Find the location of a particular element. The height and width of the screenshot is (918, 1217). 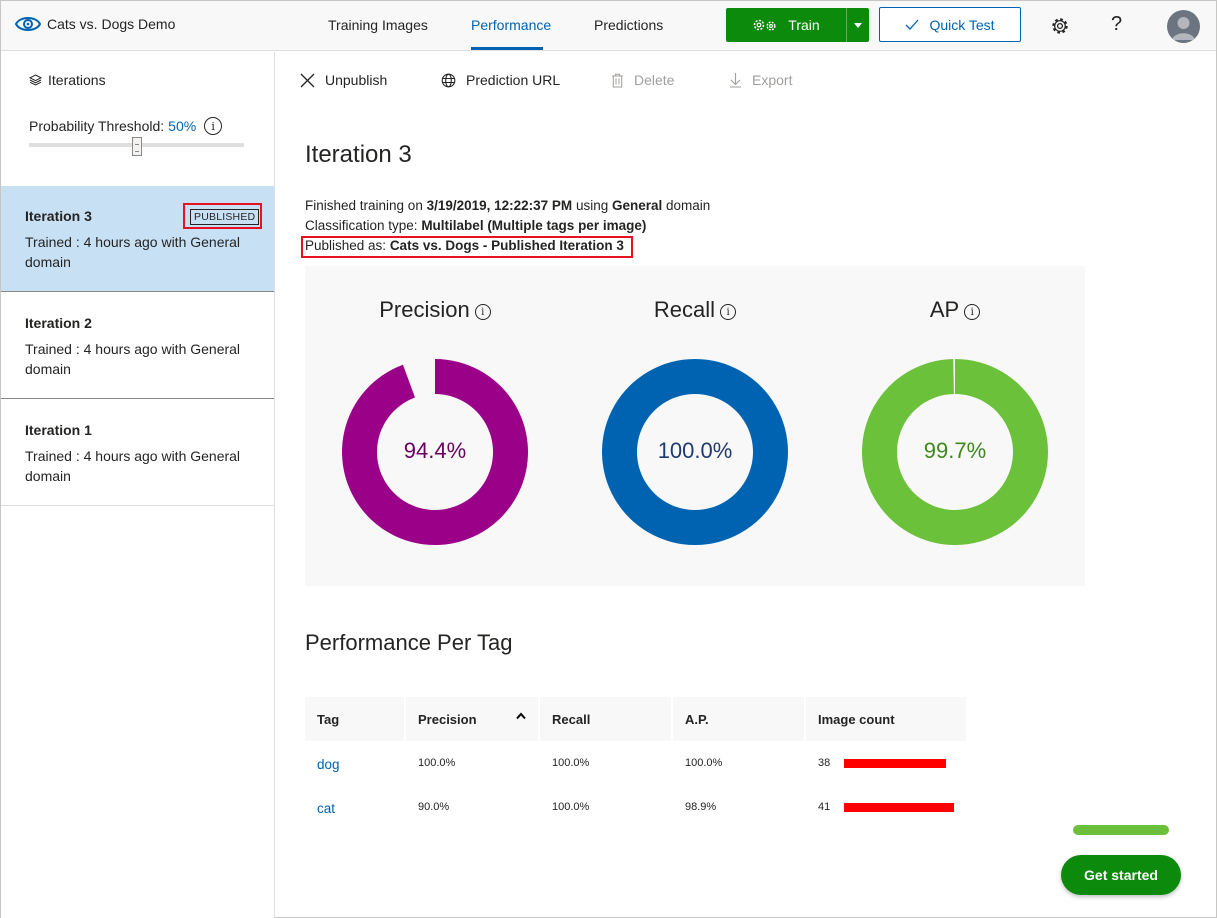

table-row: dog 100.0% 100.0% 100.0% 38 is located at coordinates (635, 763).